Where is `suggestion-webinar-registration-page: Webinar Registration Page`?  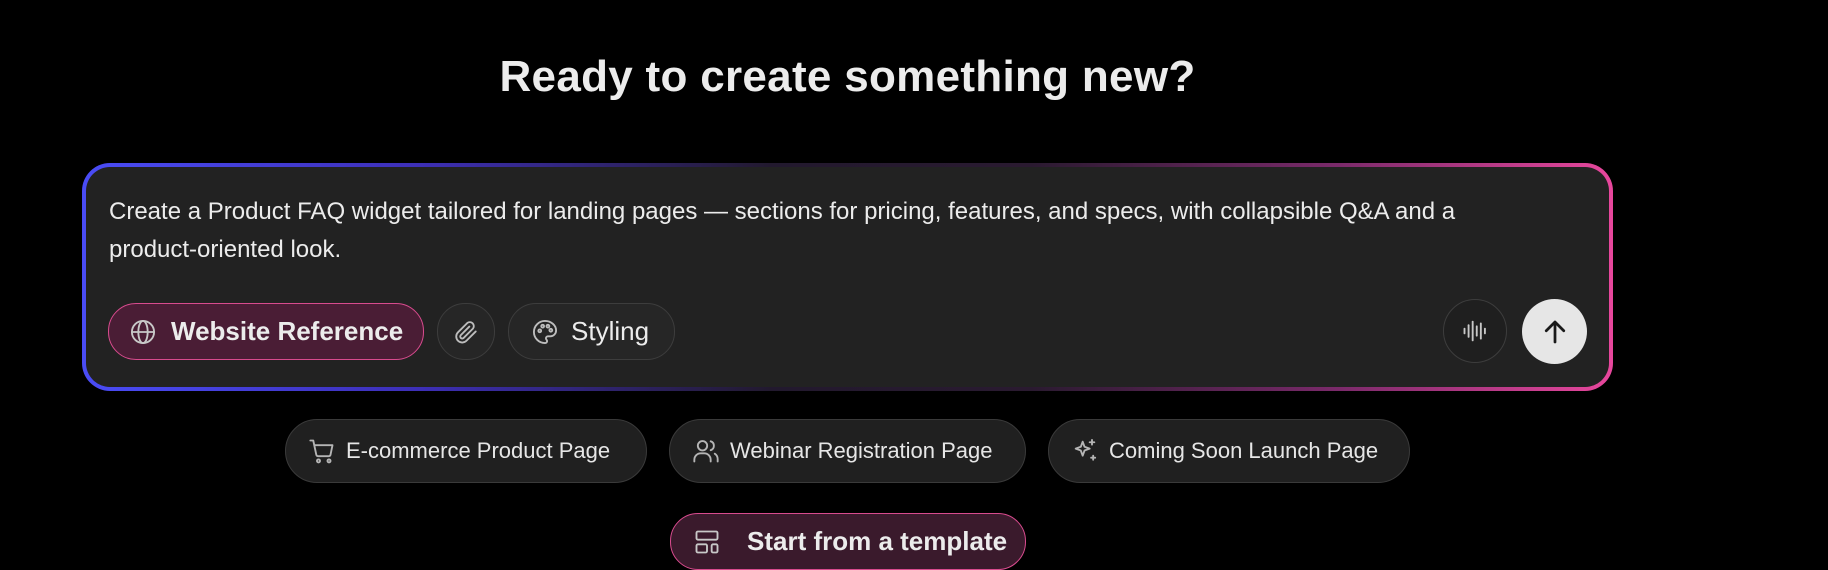
suggestion-webinar-registration-page: Webinar Registration Page is located at coordinates (847, 451).